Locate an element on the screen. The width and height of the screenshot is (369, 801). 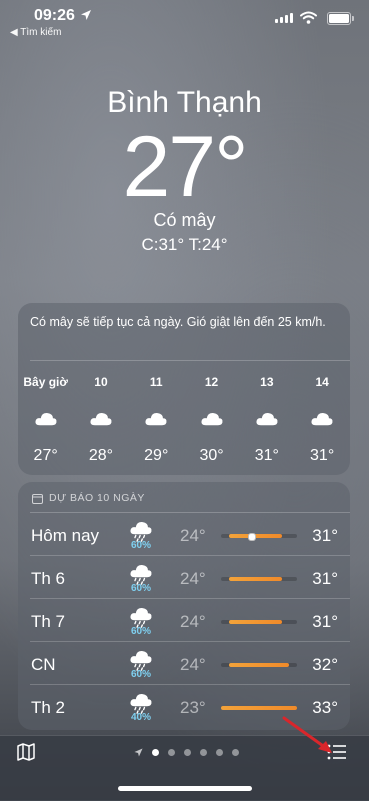
day-name: Th 6 is located at coordinates (48, 578).